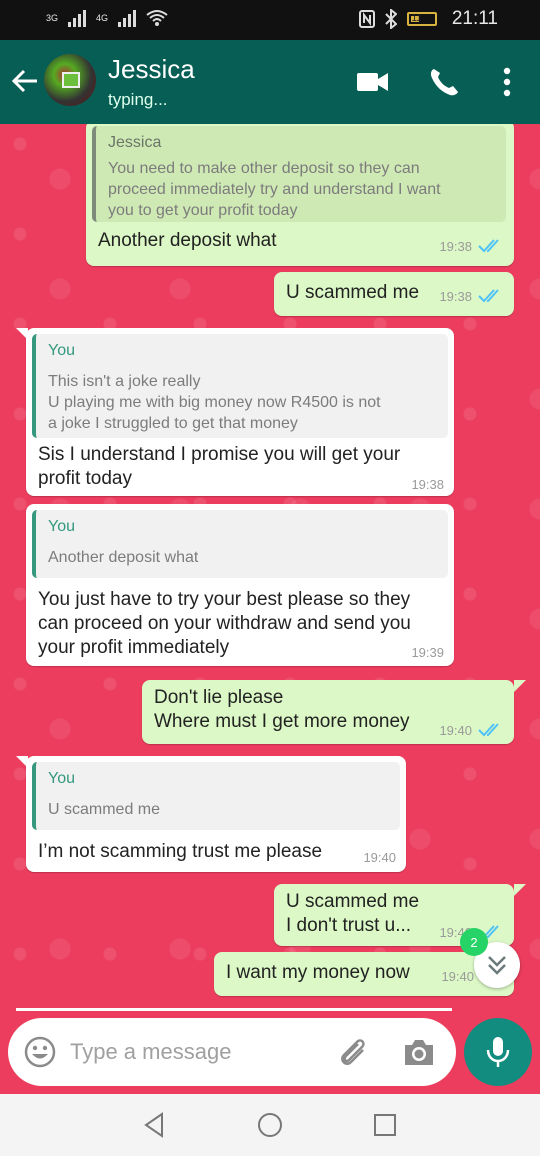  Describe the element at coordinates (419, 1052) in the screenshot. I see `camera-icon` at that location.